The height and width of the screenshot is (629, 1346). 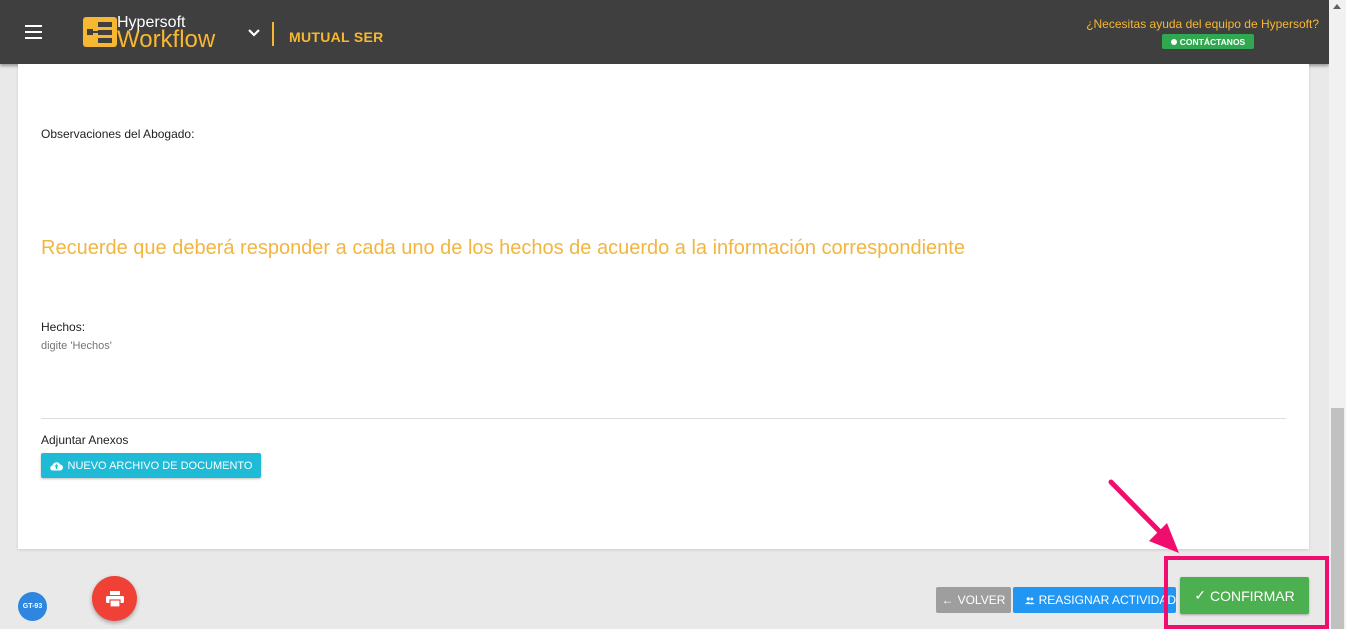 I want to click on printer-icon, so click(x=114, y=598).